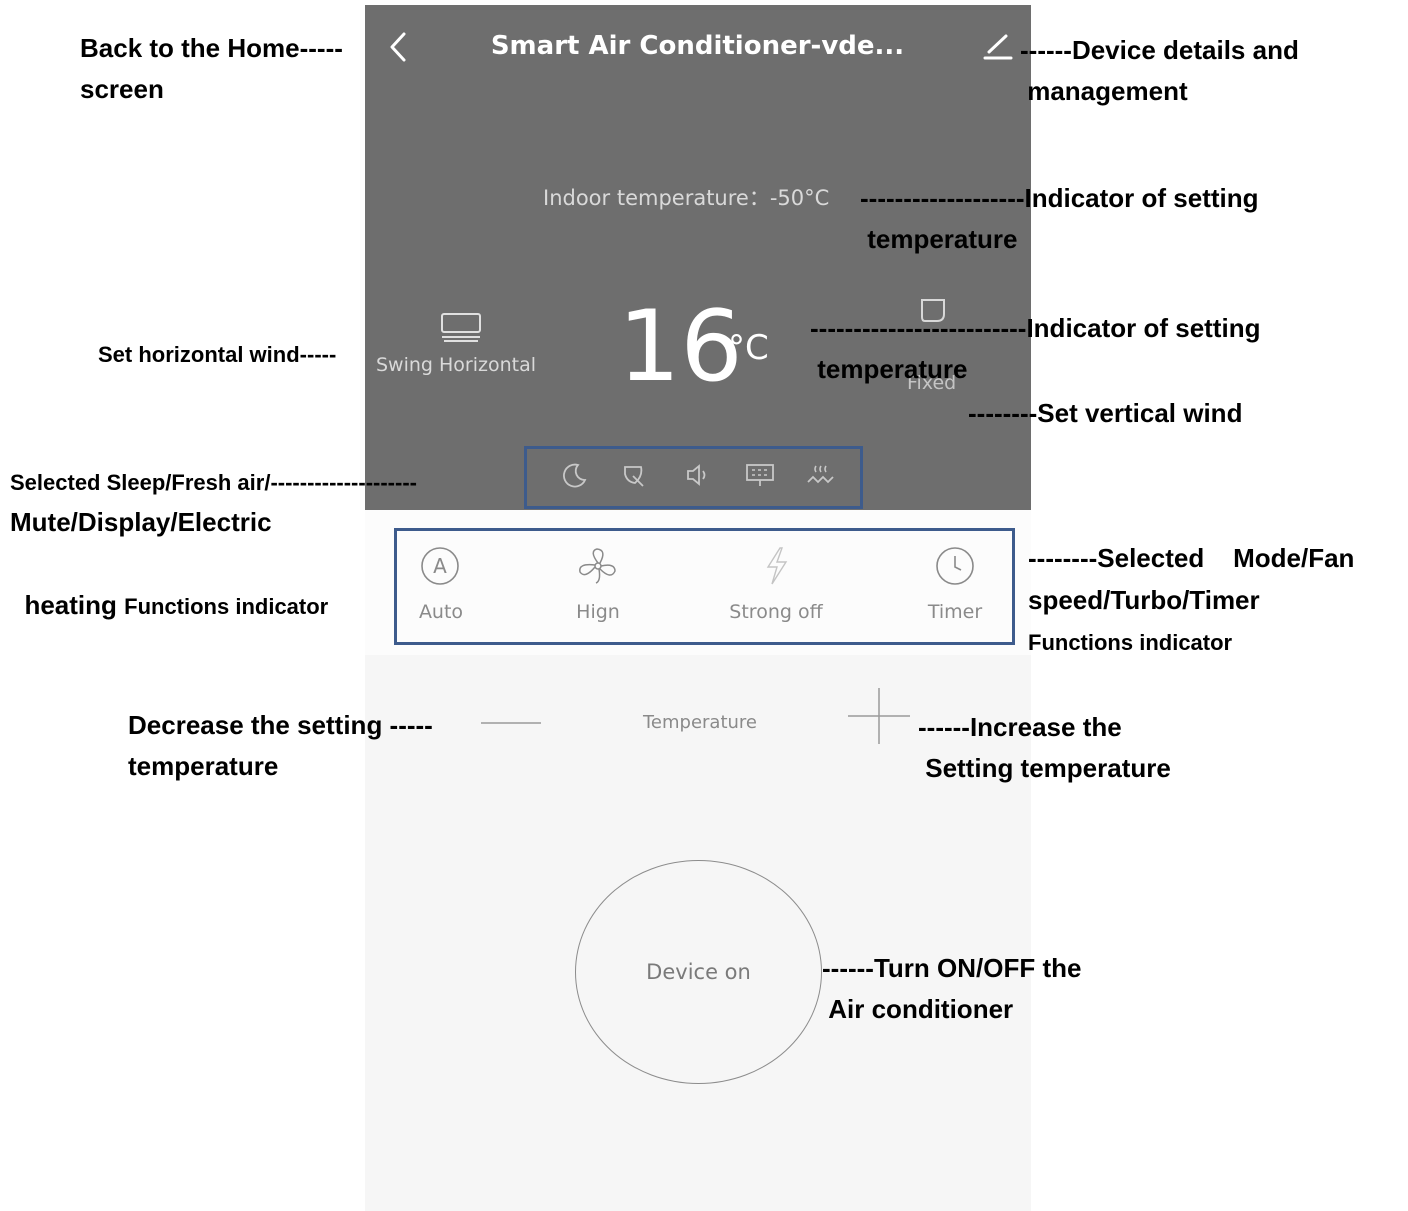 The image size is (1408, 1211). What do you see at coordinates (217, 354) in the screenshot?
I see `annotation-horizontal-wind: Set horizontal wind-----` at bounding box center [217, 354].